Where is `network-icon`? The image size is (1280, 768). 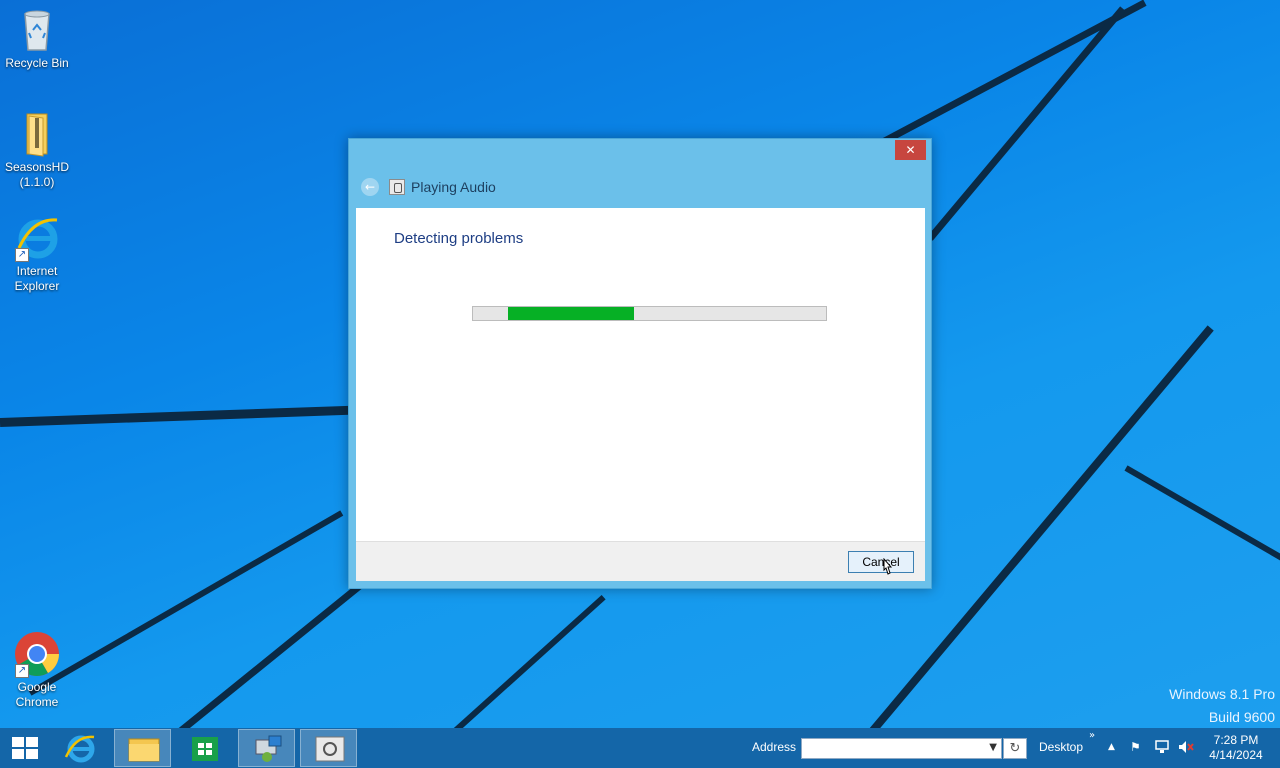
network-icon is located at coordinates (1162, 748).